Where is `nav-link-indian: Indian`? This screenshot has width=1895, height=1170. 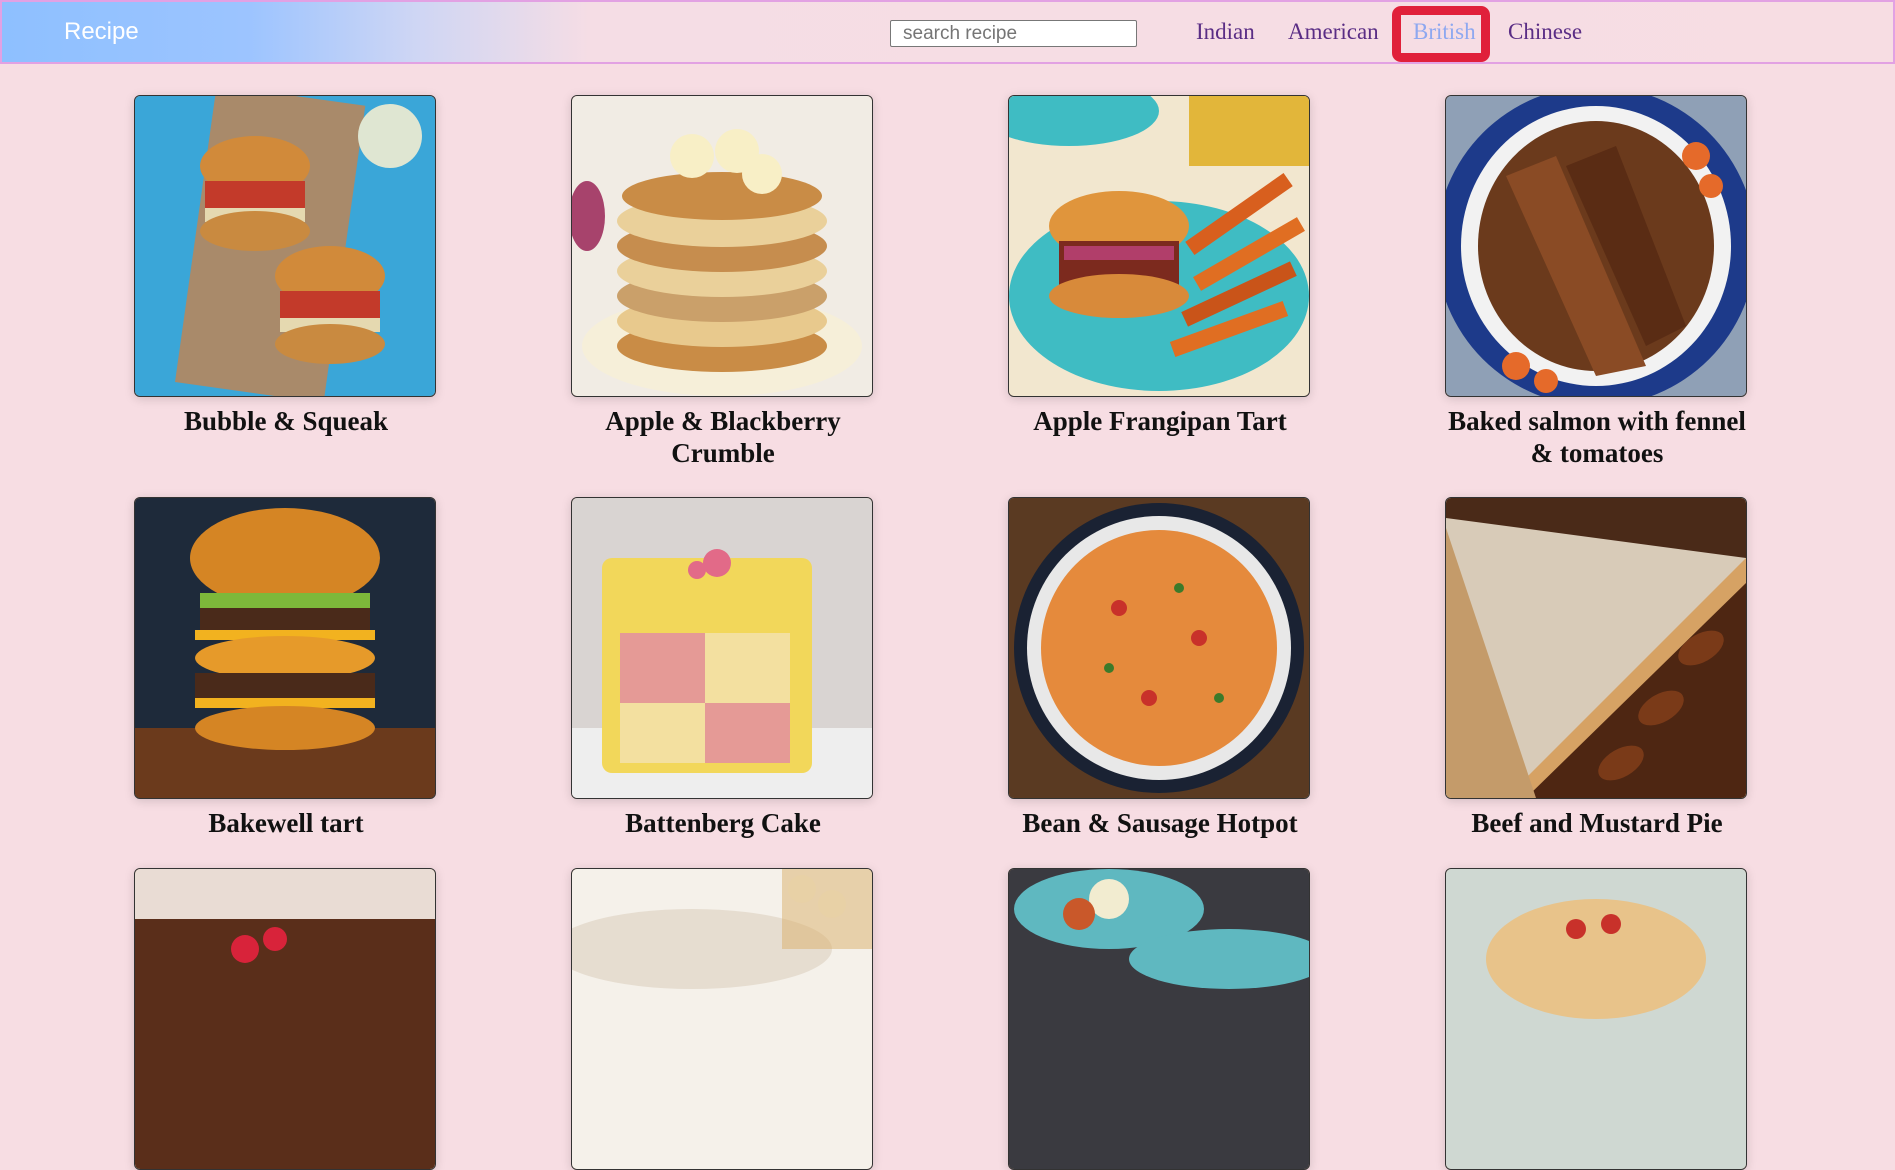
nav-link-indian: Indian is located at coordinates (1225, 32).